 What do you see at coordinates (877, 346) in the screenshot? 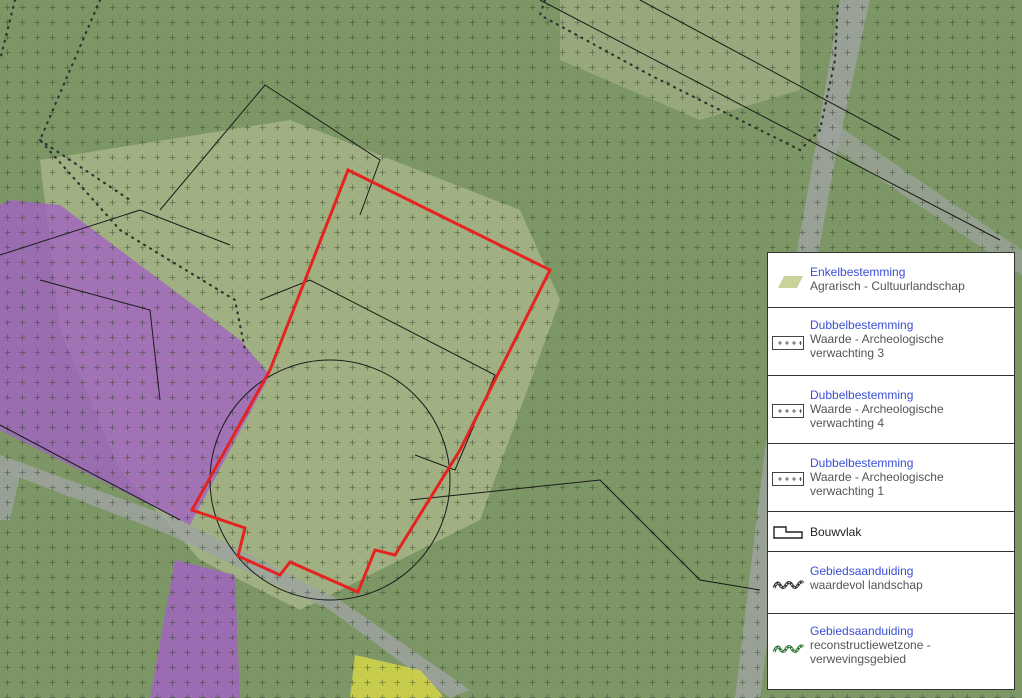
I see `legend-sub: Waarde - Archeologische verwachting 3` at bounding box center [877, 346].